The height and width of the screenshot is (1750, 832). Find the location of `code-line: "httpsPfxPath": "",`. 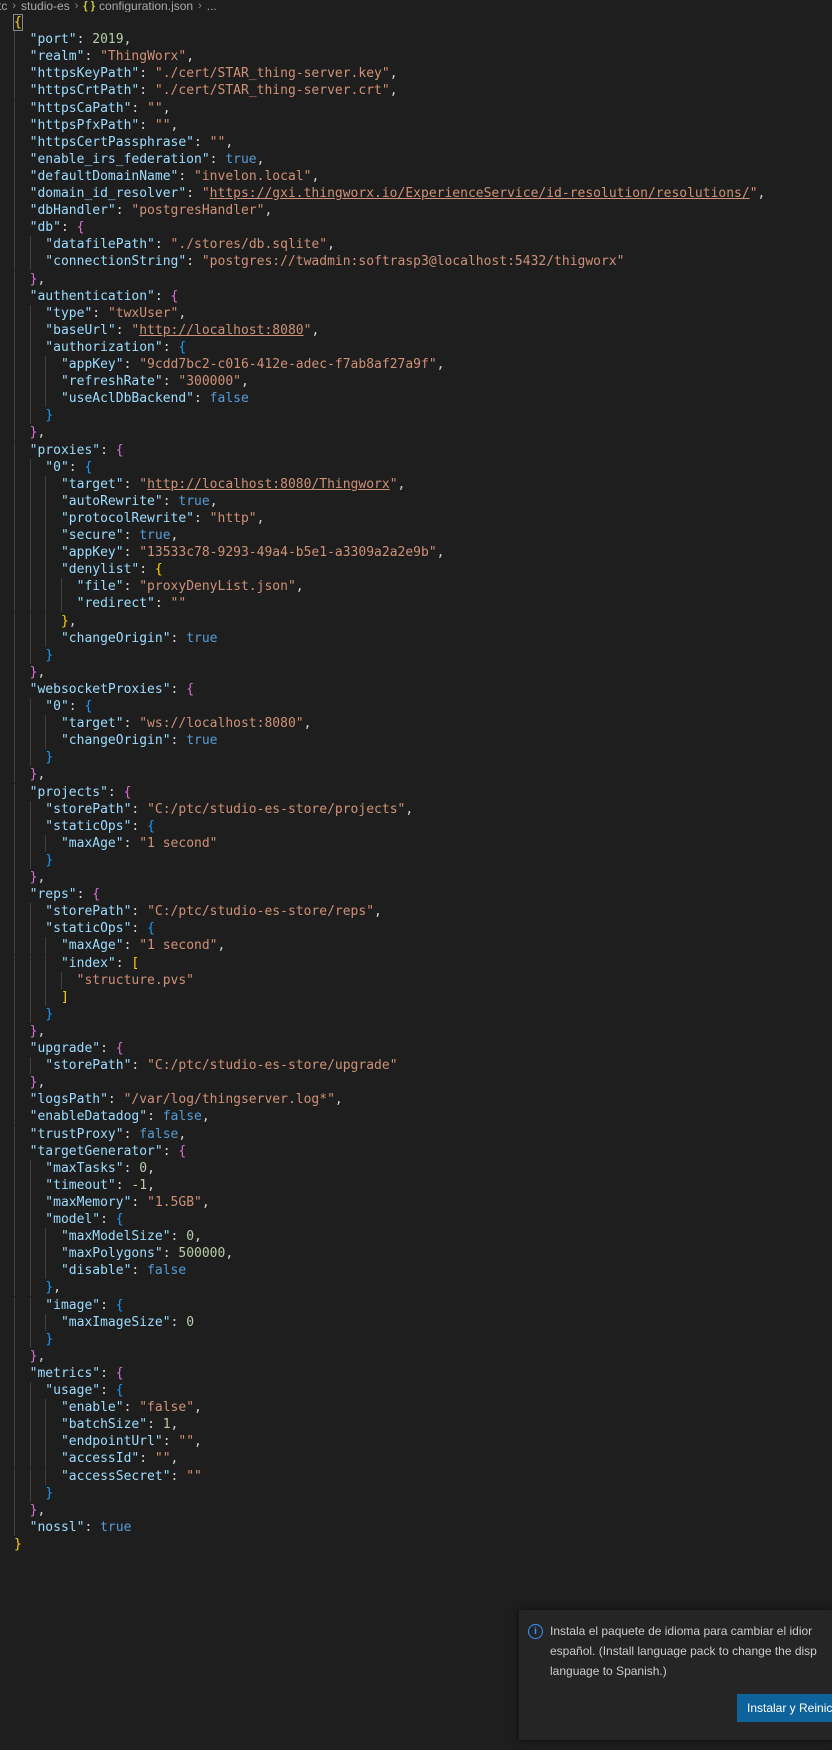

code-line: "httpsPfxPath": "", is located at coordinates (416, 125).